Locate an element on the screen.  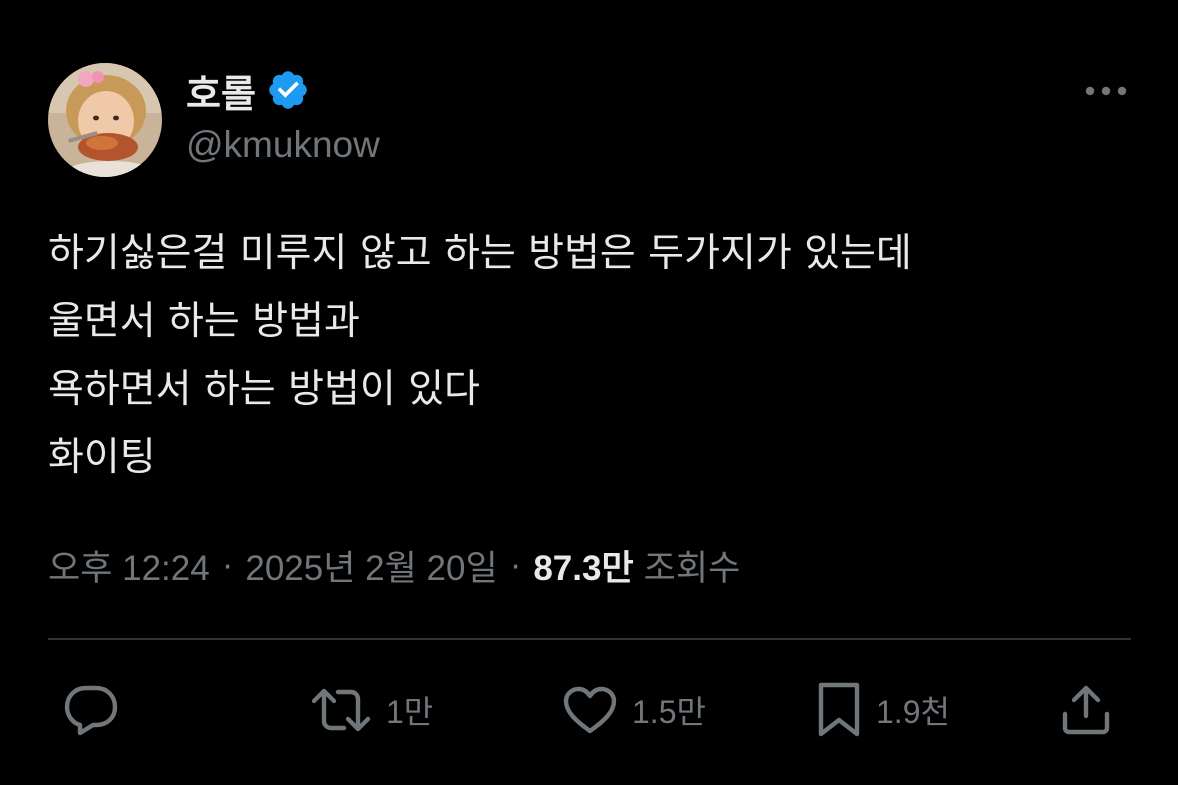
like-button: 1.5만 is located at coordinates (634, 710).